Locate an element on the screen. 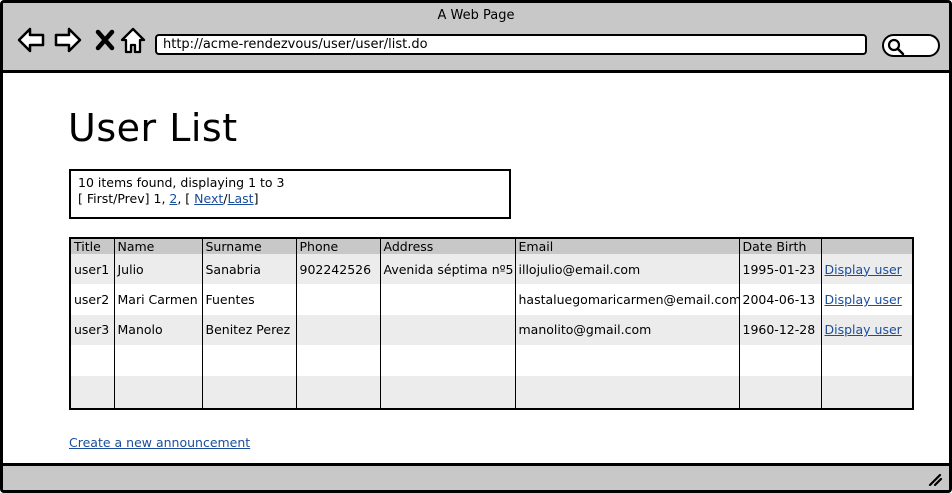 This screenshot has width=952, height=493. cell-phone: 902242526 is located at coordinates (338, 269).